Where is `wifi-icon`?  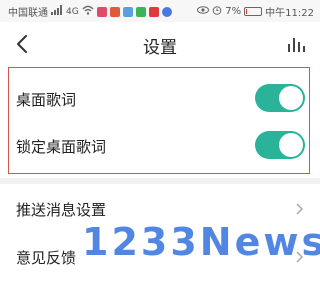
wifi-icon is located at coordinates (88, 12).